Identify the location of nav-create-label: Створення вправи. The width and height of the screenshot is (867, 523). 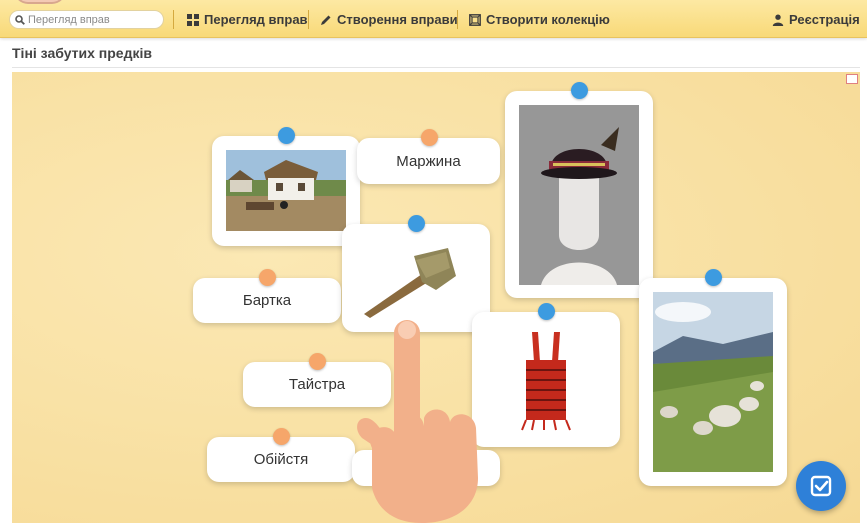
(397, 19).